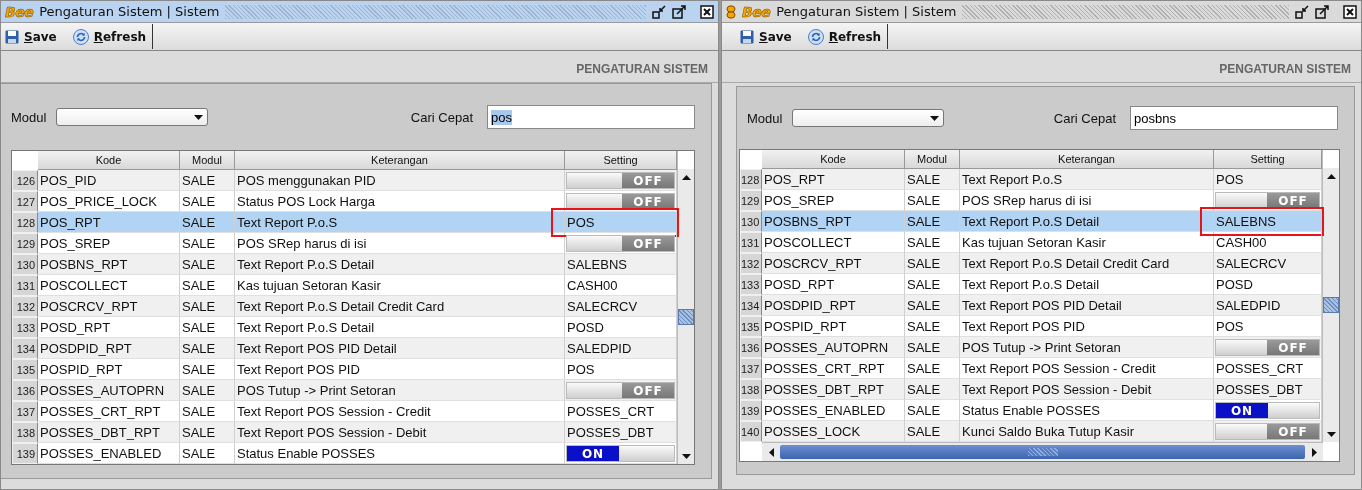 The width and height of the screenshot is (1362, 490). Describe the element at coordinates (1314, 452) in the screenshot. I see `scroll-right-icon` at that location.